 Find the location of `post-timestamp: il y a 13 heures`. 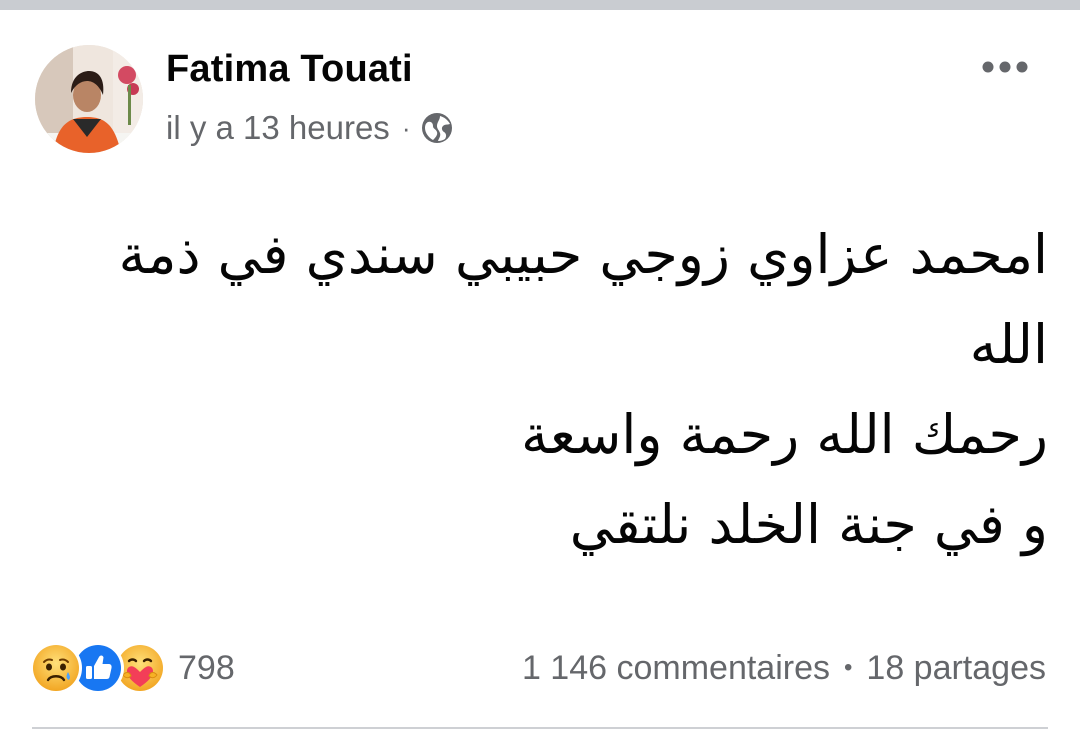

post-timestamp: il y a 13 heures is located at coordinates (278, 128).